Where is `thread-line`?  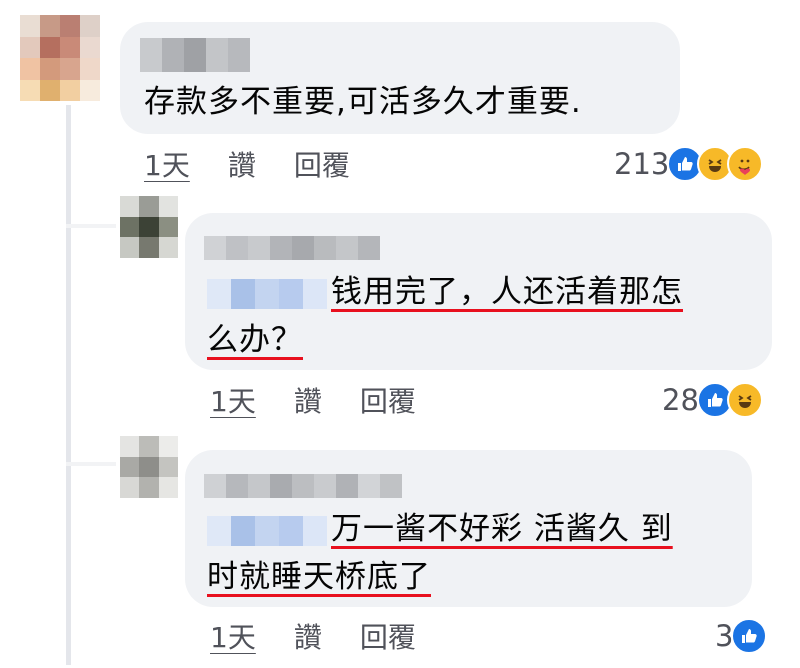
thread-line is located at coordinates (68, 385).